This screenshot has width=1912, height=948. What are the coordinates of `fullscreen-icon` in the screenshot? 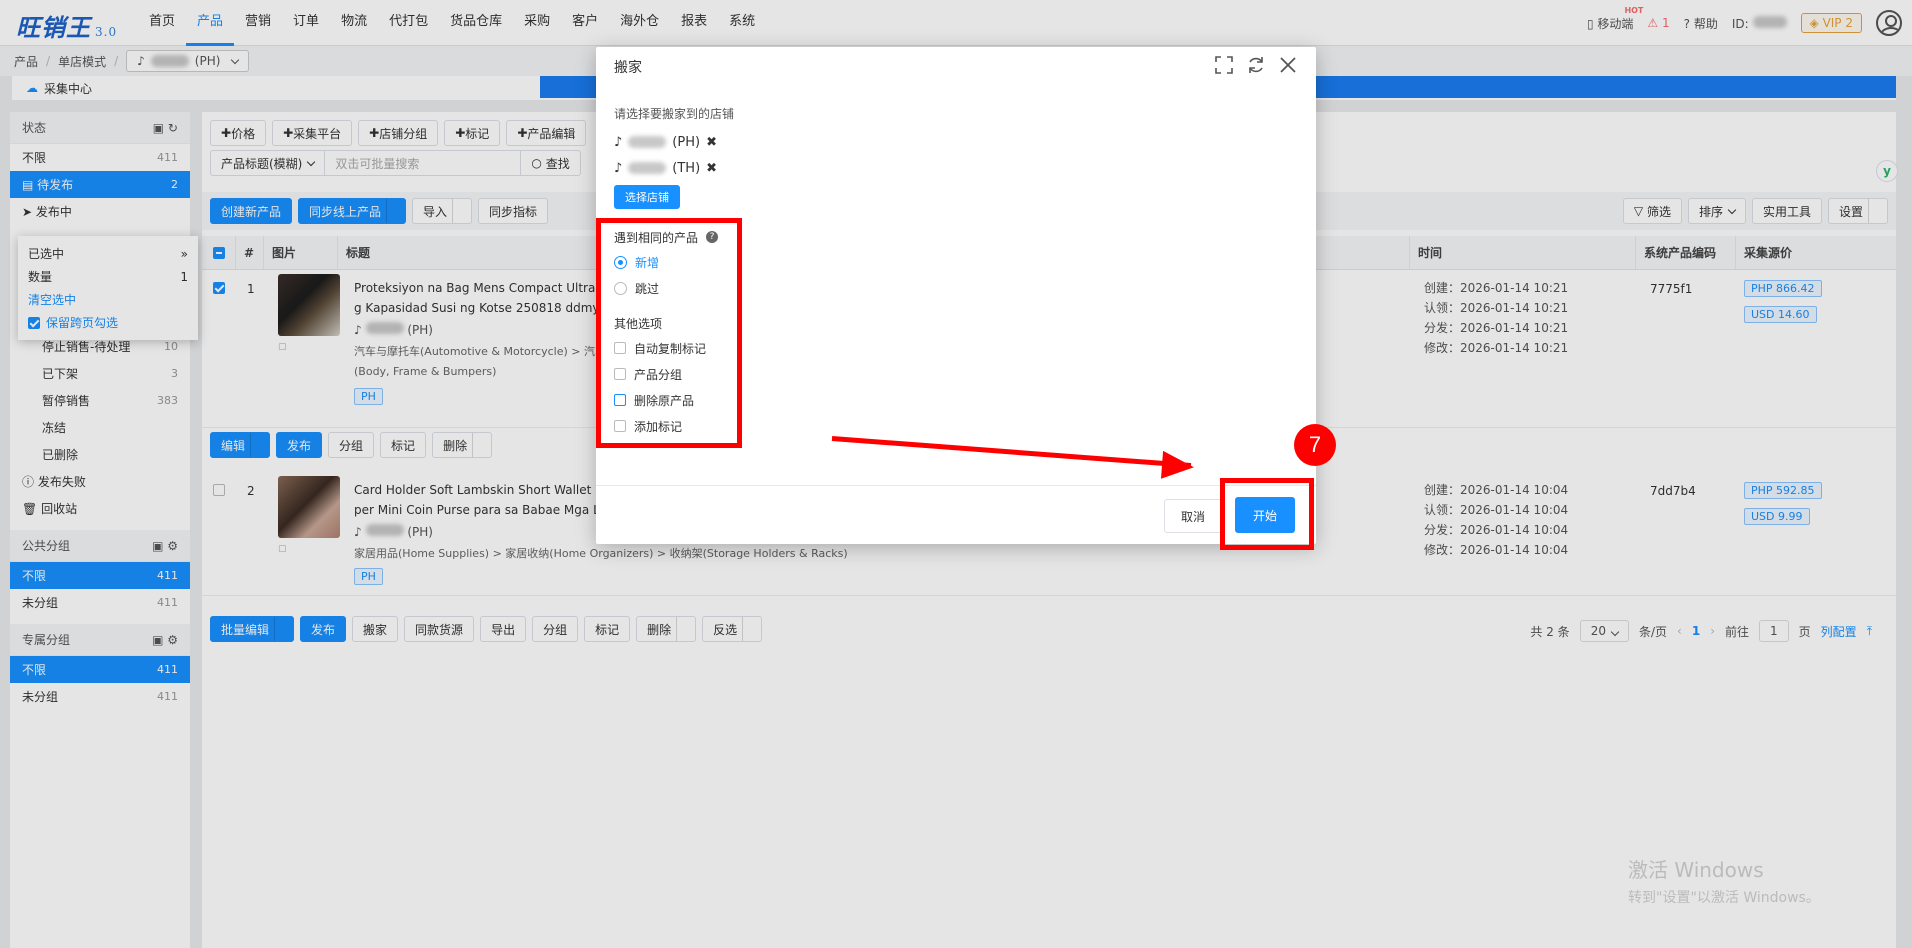 It's located at (1224, 65).